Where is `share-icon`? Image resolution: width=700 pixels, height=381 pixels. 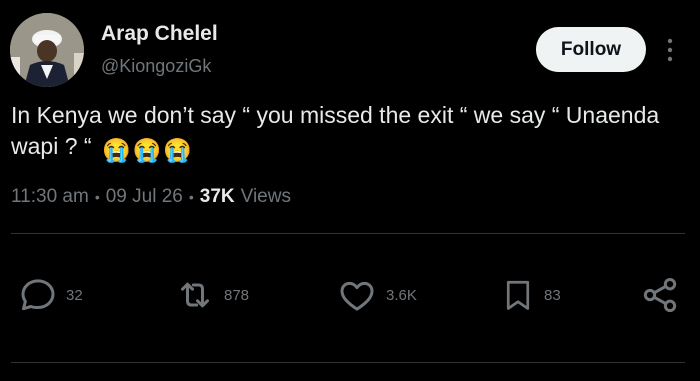
share-icon is located at coordinates (660, 295).